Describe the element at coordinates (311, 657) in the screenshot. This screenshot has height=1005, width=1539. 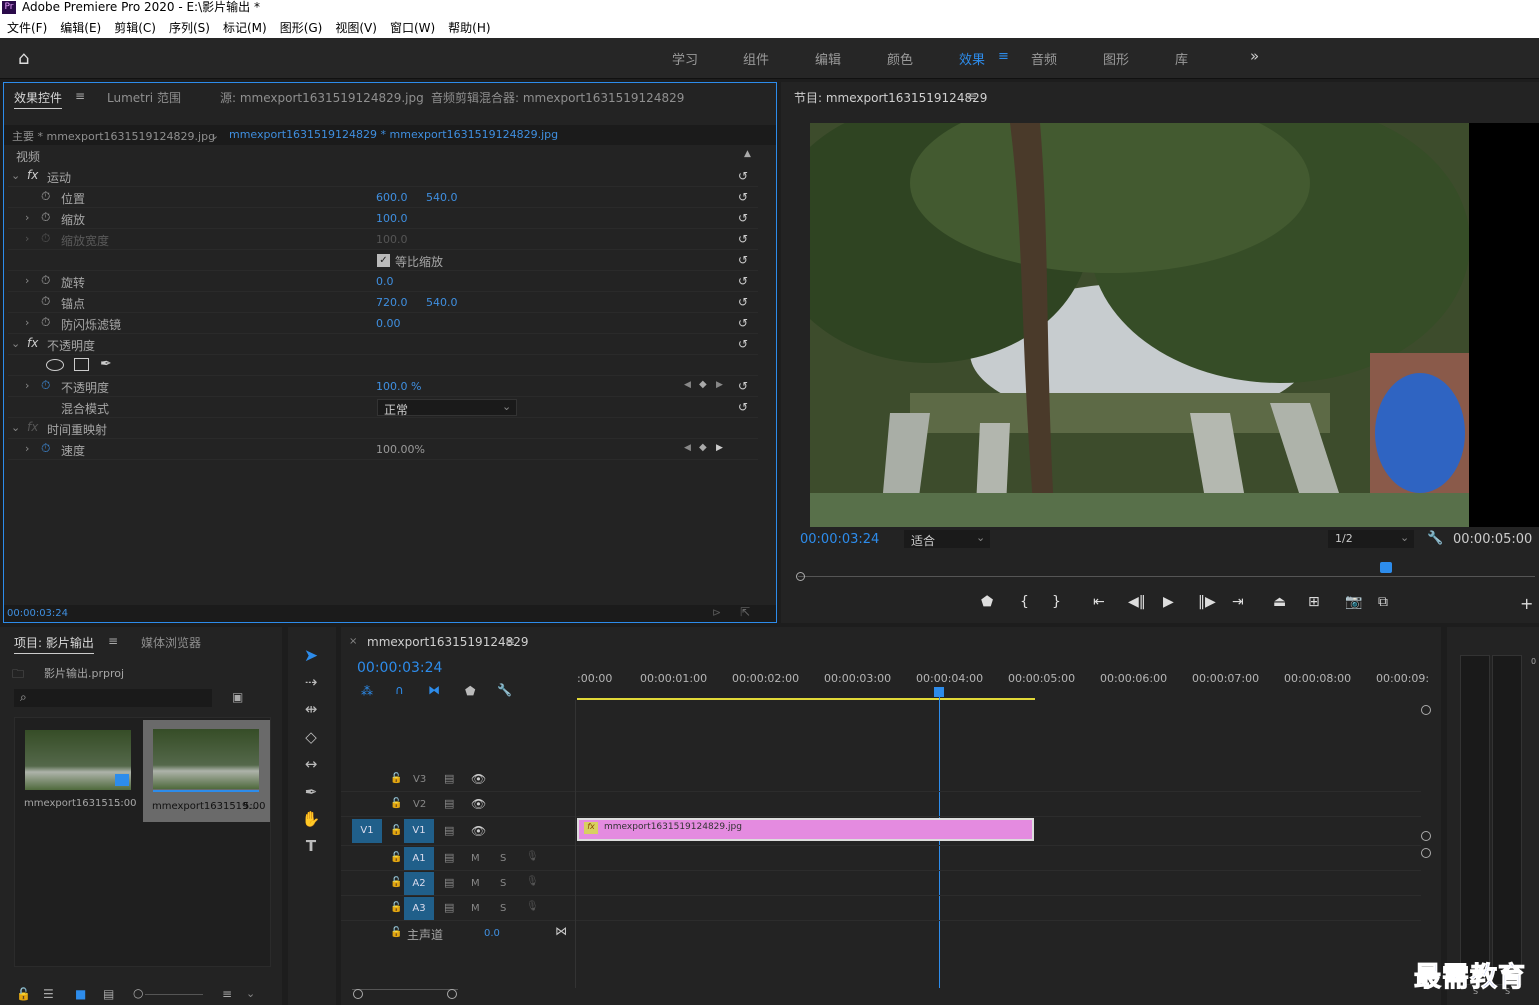
I see `selection-tool-icon: ➤` at that location.